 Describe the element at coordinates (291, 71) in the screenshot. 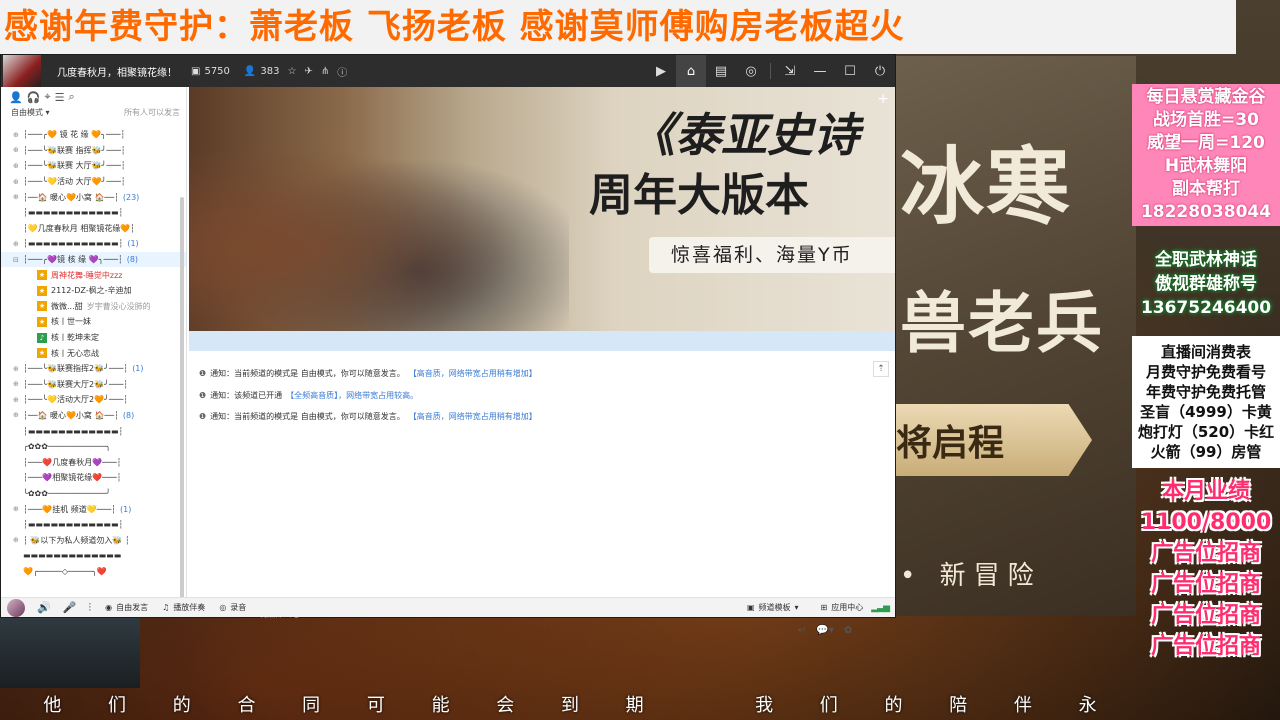

I see `star-icon: ☆` at that location.